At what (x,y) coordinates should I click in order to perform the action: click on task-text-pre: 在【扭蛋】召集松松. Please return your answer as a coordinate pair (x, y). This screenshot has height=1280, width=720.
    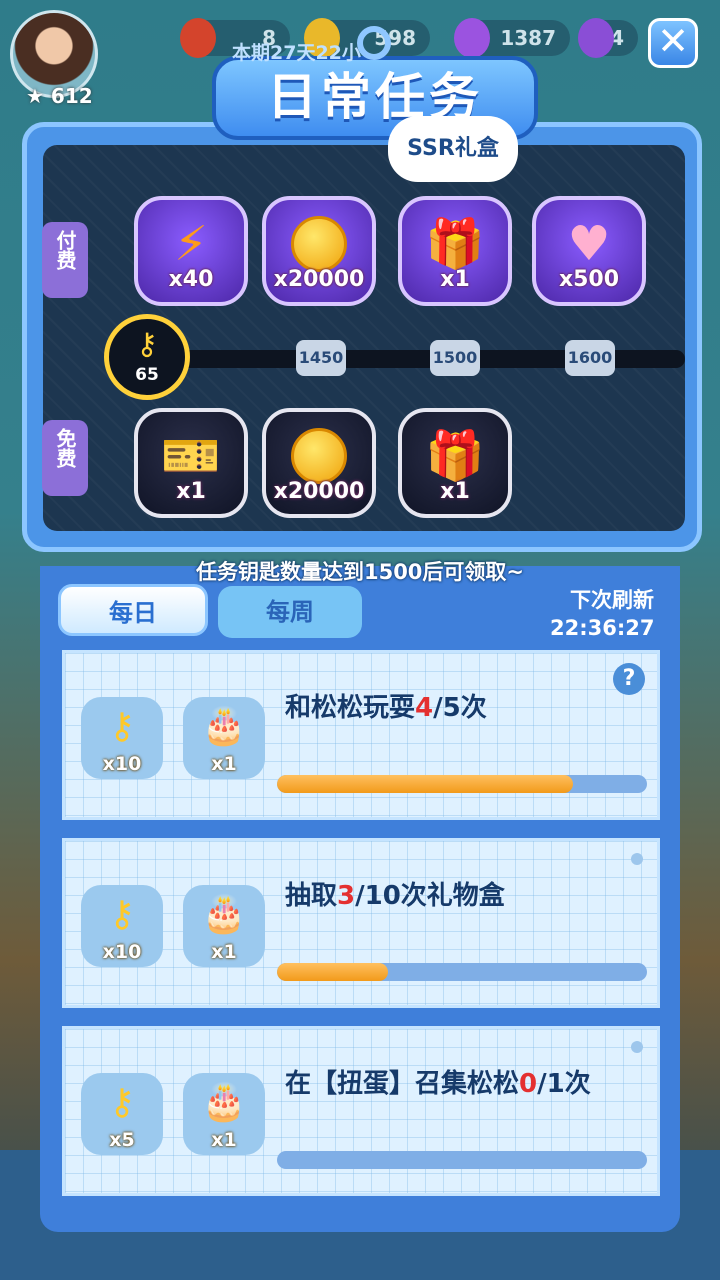
    Looking at the image, I should click on (402, 1084).